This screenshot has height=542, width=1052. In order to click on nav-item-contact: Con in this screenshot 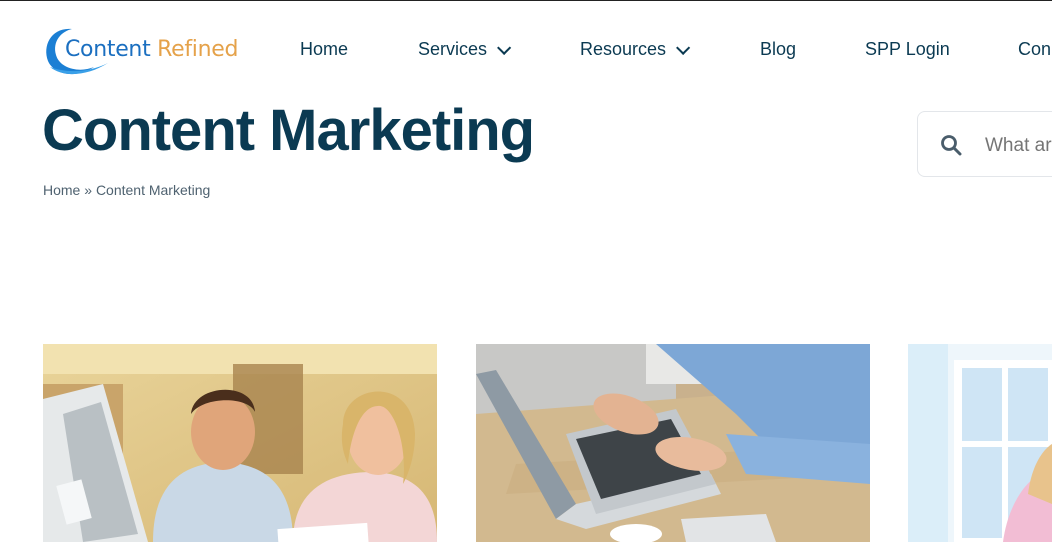, I will do `click(1034, 49)`.